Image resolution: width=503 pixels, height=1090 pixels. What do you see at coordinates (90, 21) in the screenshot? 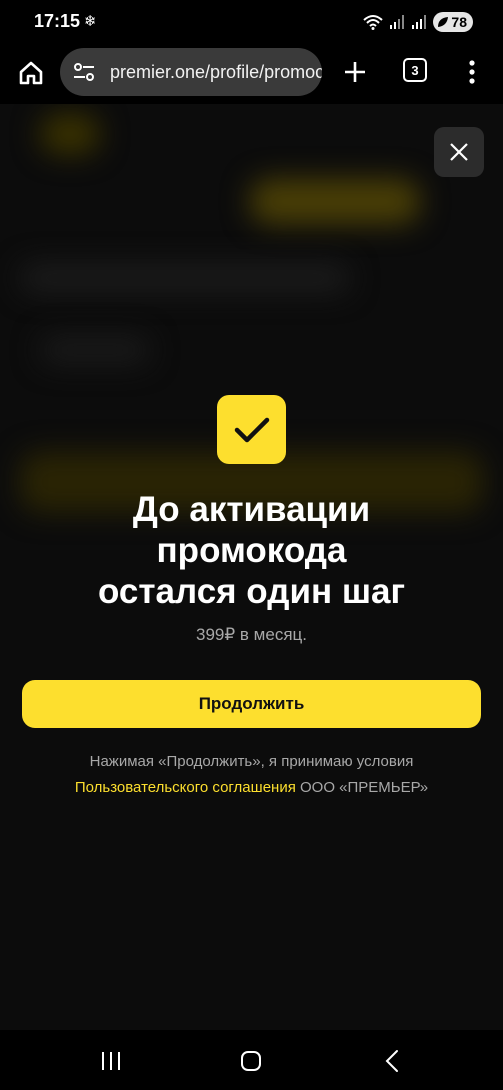
I see `snowflake-icon: ❄` at bounding box center [90, 21].